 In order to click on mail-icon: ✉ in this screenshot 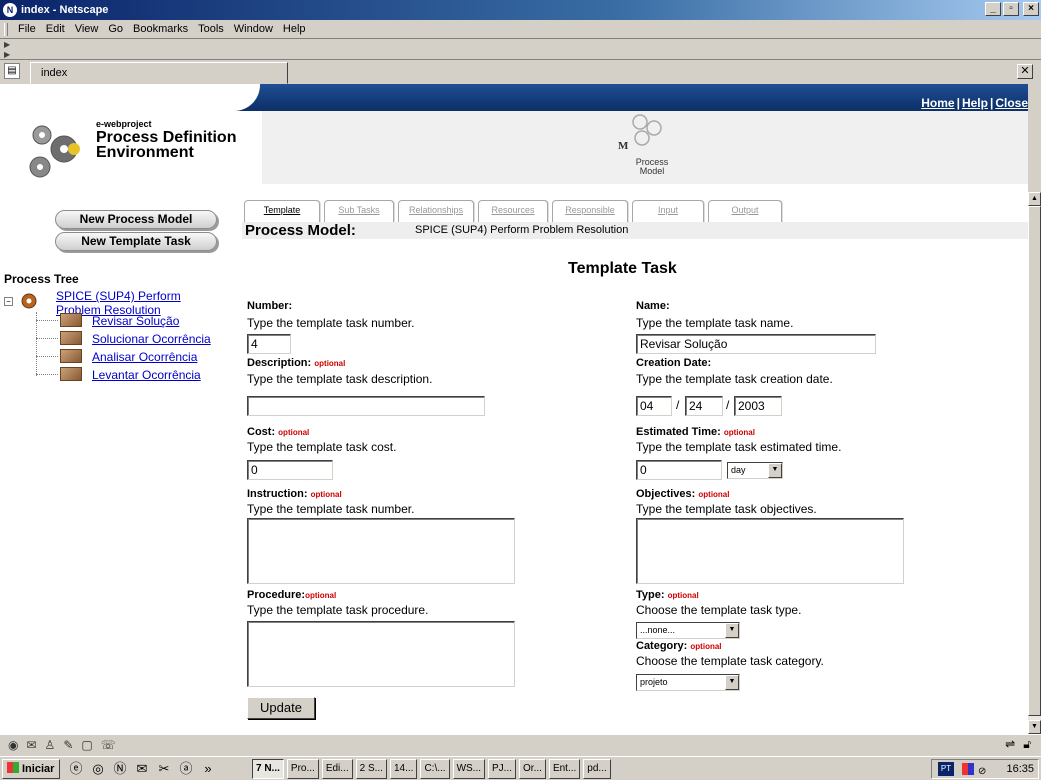, I will do `click(31, 745)`.